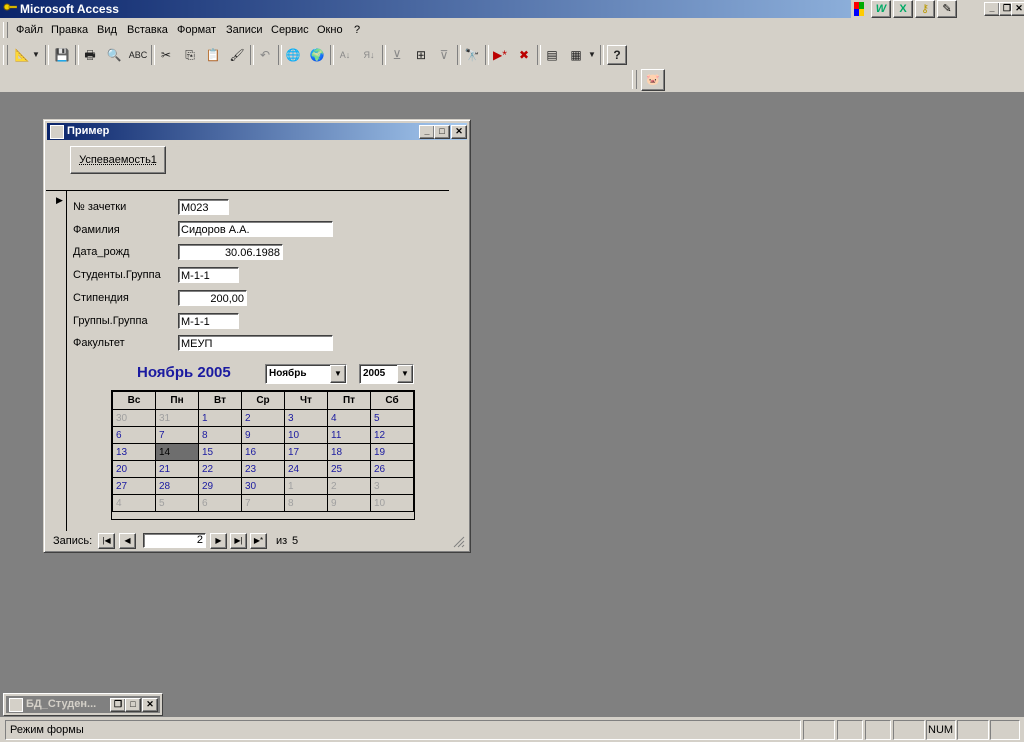 The image size is (1024, 742). What do you see at coordinates (265, 55) in the screenshot?
I see `undo-icon: ↶` at bounding box center [265, 55].